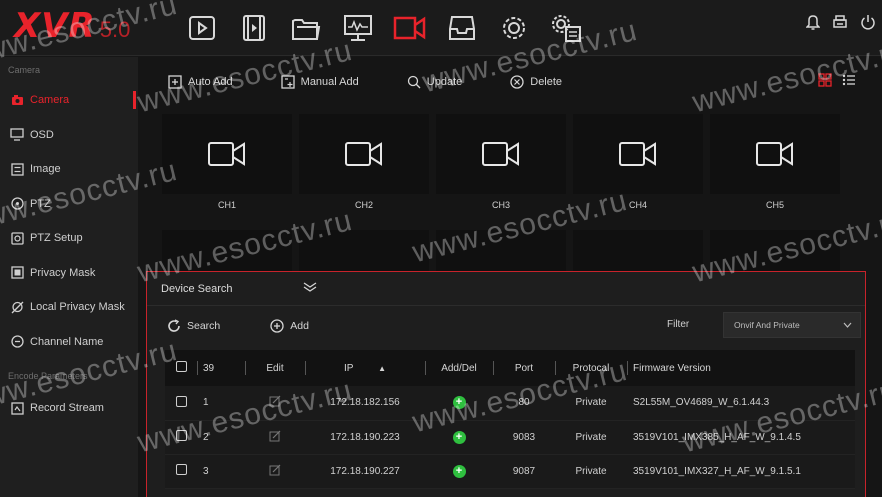 This screenshot has height=497, width=882. I want to click on search-button: Search, so click(193, 326).